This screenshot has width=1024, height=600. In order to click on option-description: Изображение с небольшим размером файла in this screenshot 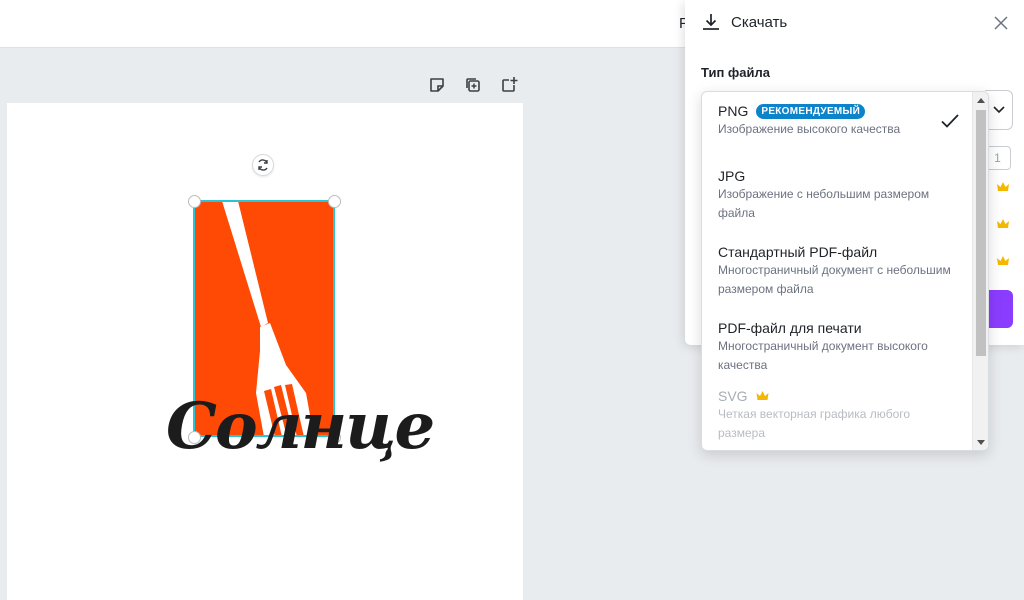, I will do `click(824, 203)`.